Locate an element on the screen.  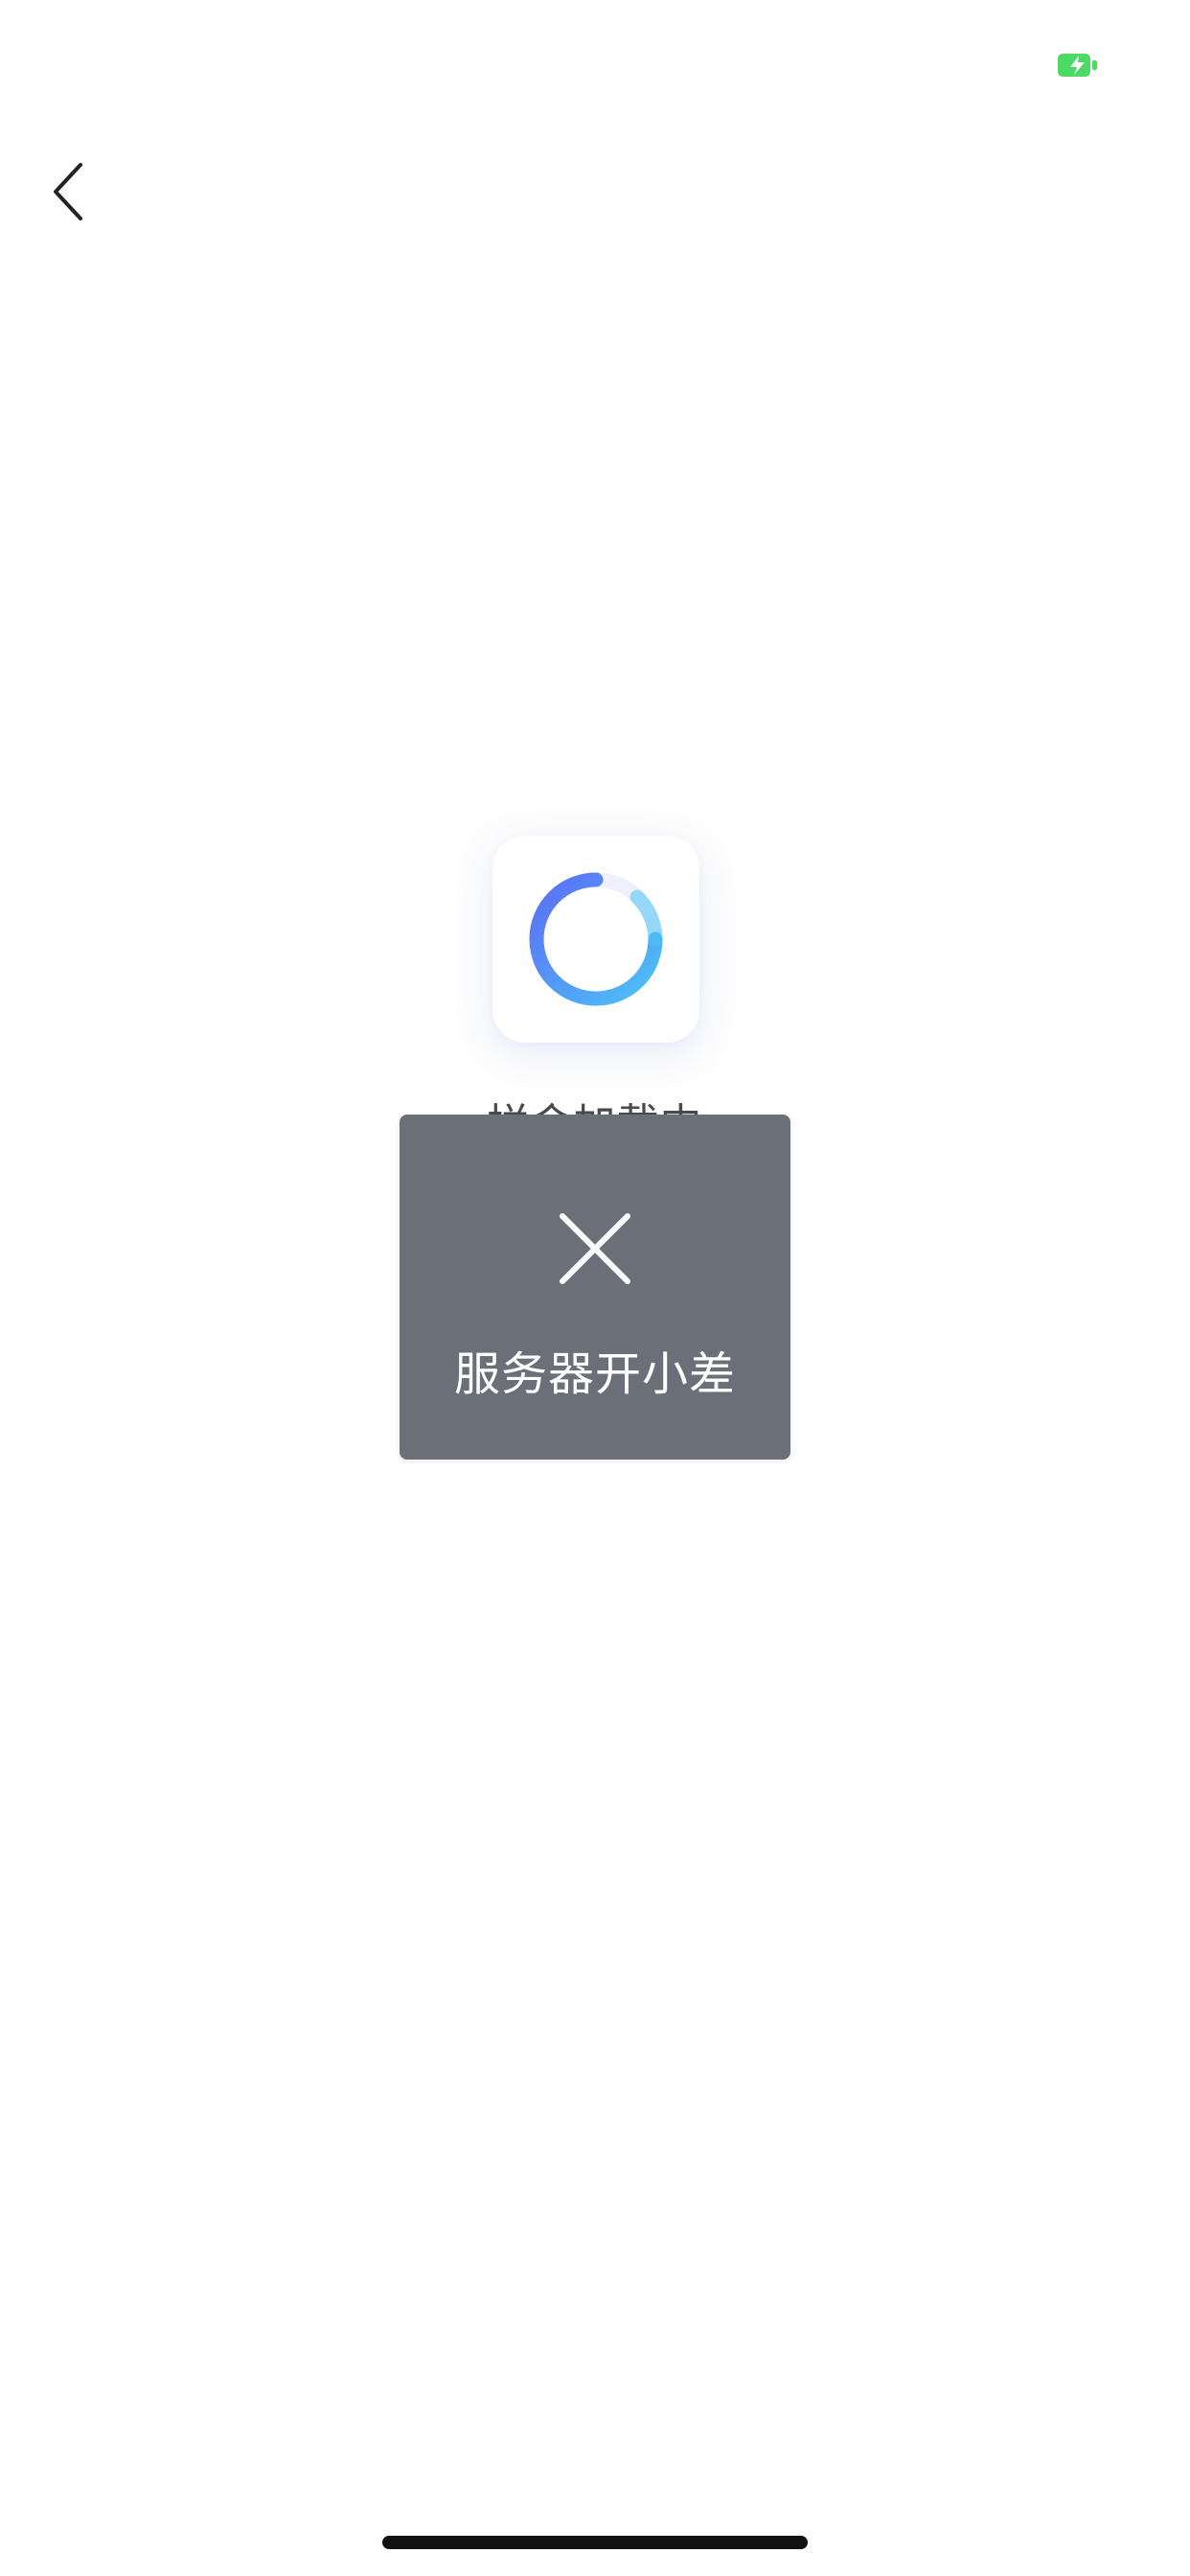
loading-spinner-icon is located at coordinates (596, 939).